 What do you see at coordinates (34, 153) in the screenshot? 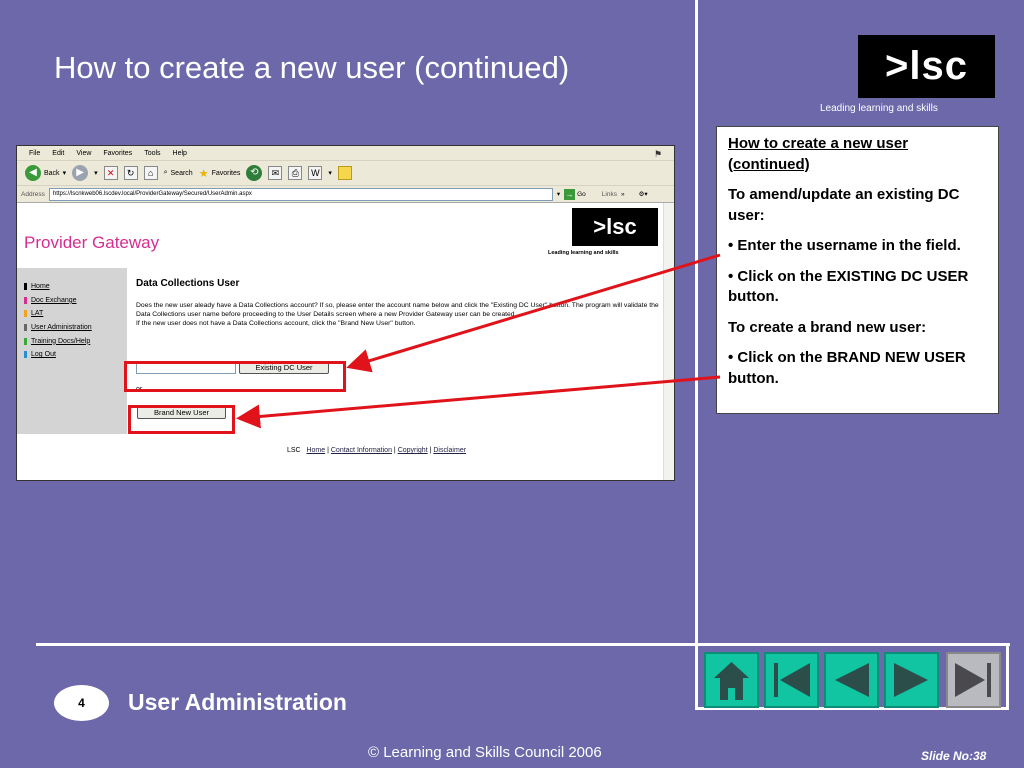
I see `menu-file: File` at bounding box center [34, 153].